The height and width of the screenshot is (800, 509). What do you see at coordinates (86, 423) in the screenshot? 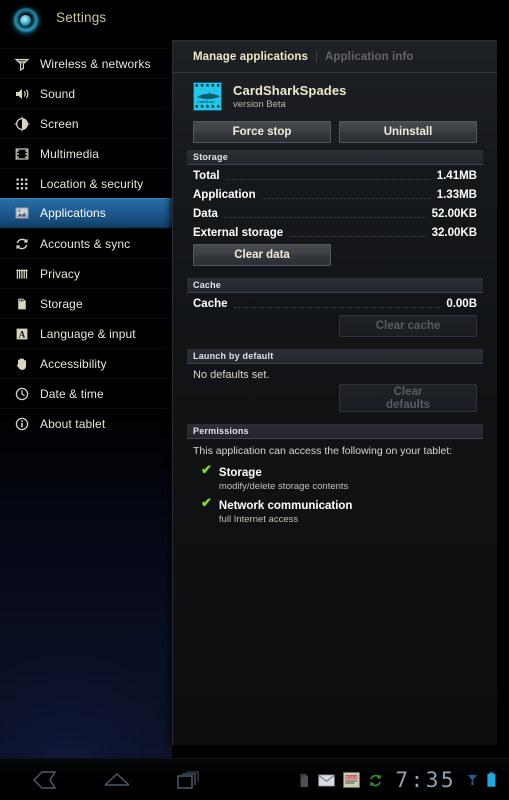
I see `sidebar-item-about-tablet: About tablet` at bounding box center [86, 423].